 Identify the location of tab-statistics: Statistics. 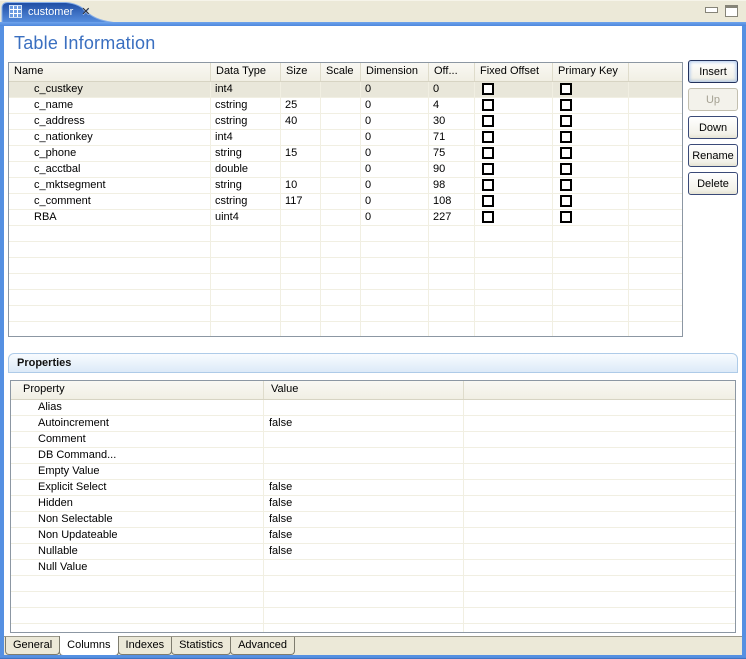
(201, 646).